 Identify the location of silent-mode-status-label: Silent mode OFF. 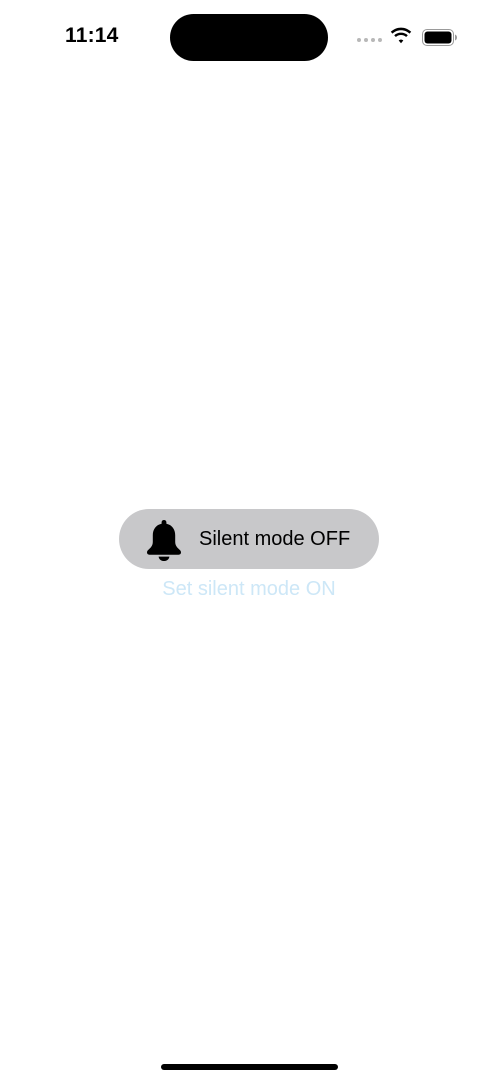
(275, 538).